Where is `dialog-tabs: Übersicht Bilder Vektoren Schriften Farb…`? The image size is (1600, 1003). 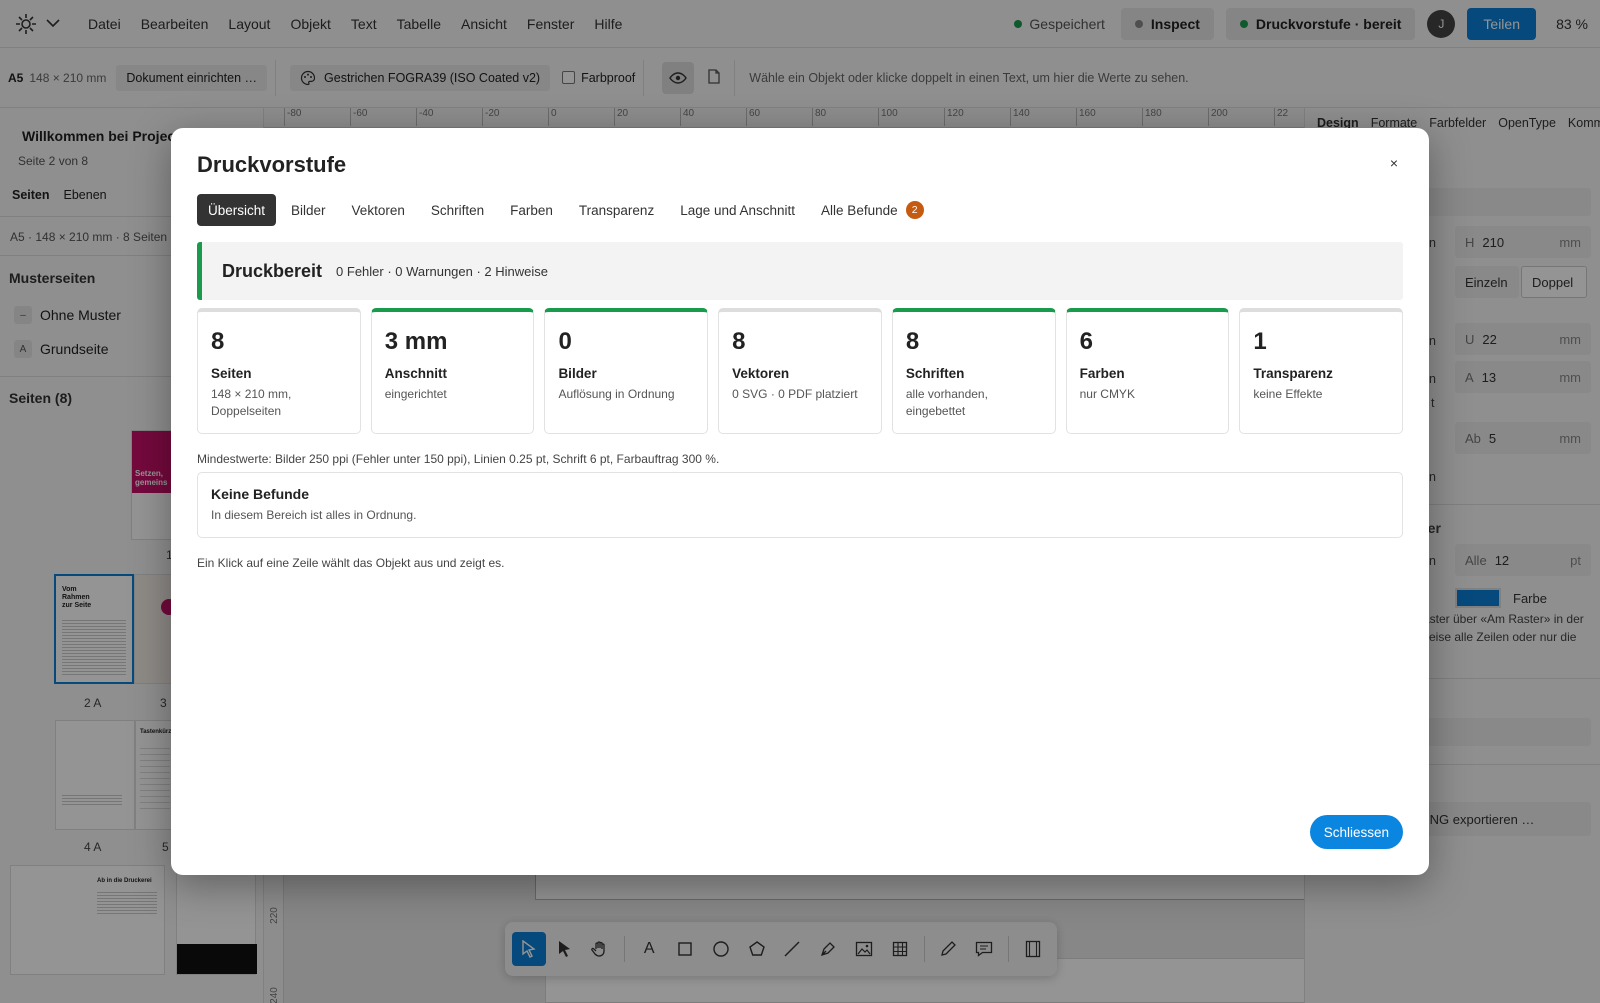 dialog-tabs: Übersicht Bilder Vektoren Schriften Farb… is located at coordinates (568, 210).